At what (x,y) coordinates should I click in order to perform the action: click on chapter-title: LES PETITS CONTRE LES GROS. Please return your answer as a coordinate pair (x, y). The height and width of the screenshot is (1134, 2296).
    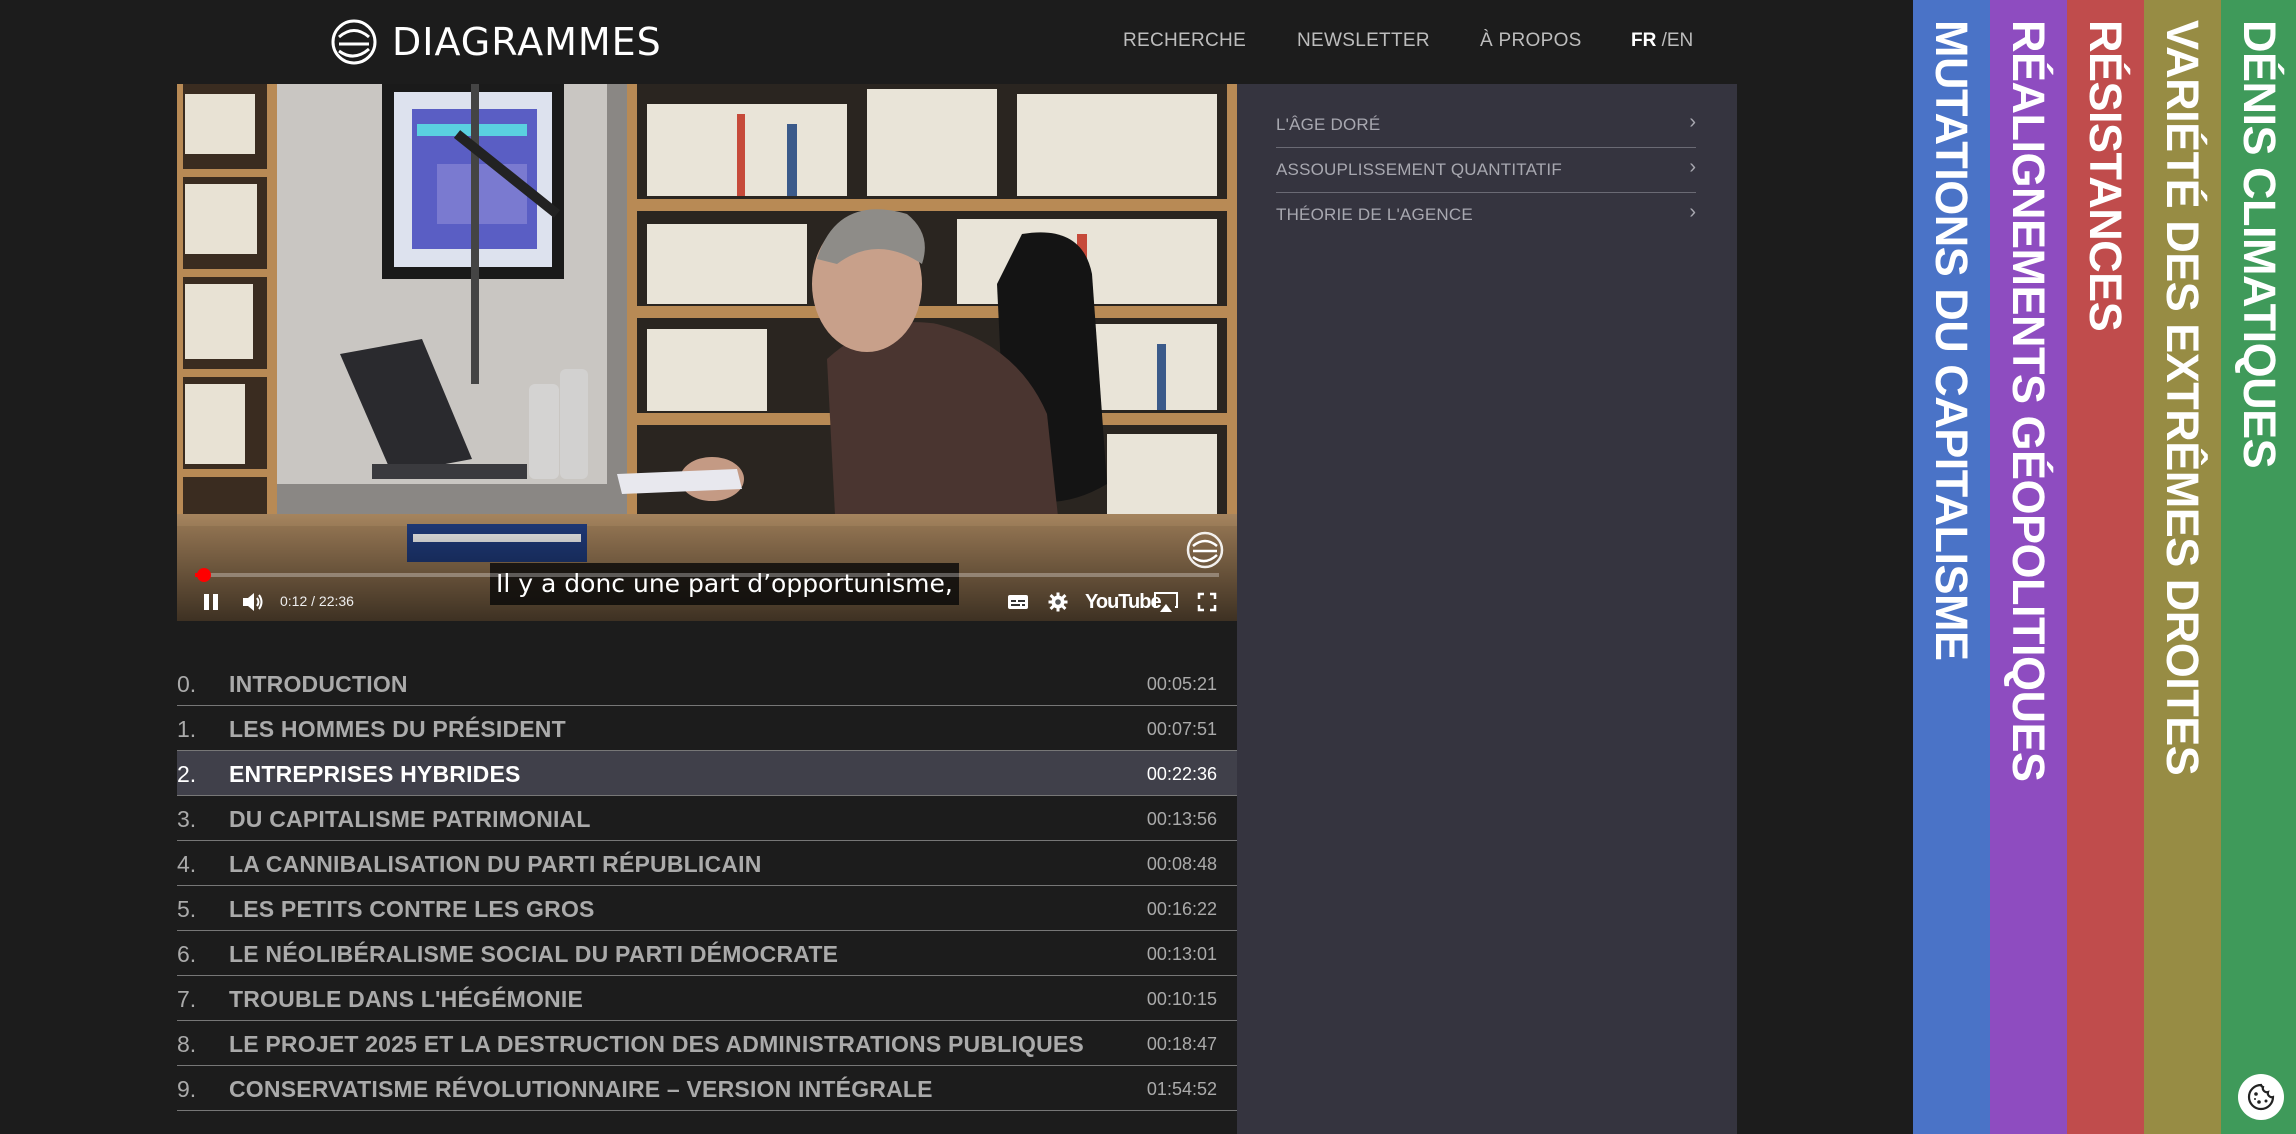
    Looking at the image, I should click on (412, 909).